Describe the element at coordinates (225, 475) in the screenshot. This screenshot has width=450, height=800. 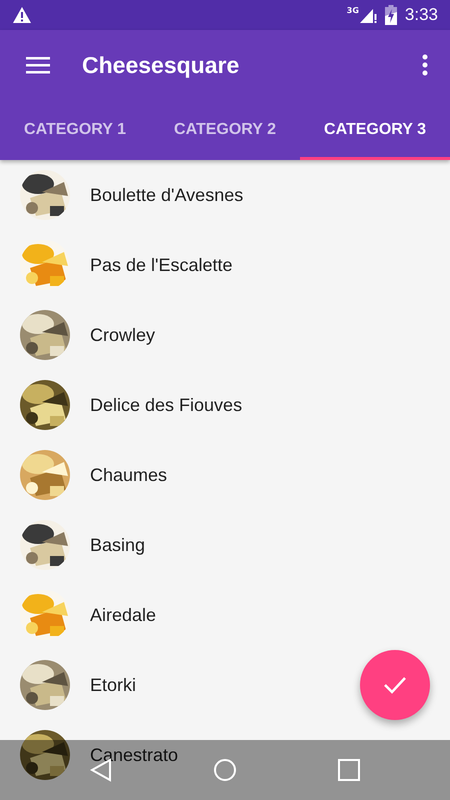
I see `cheese-list-item: Chaumes` at that location.